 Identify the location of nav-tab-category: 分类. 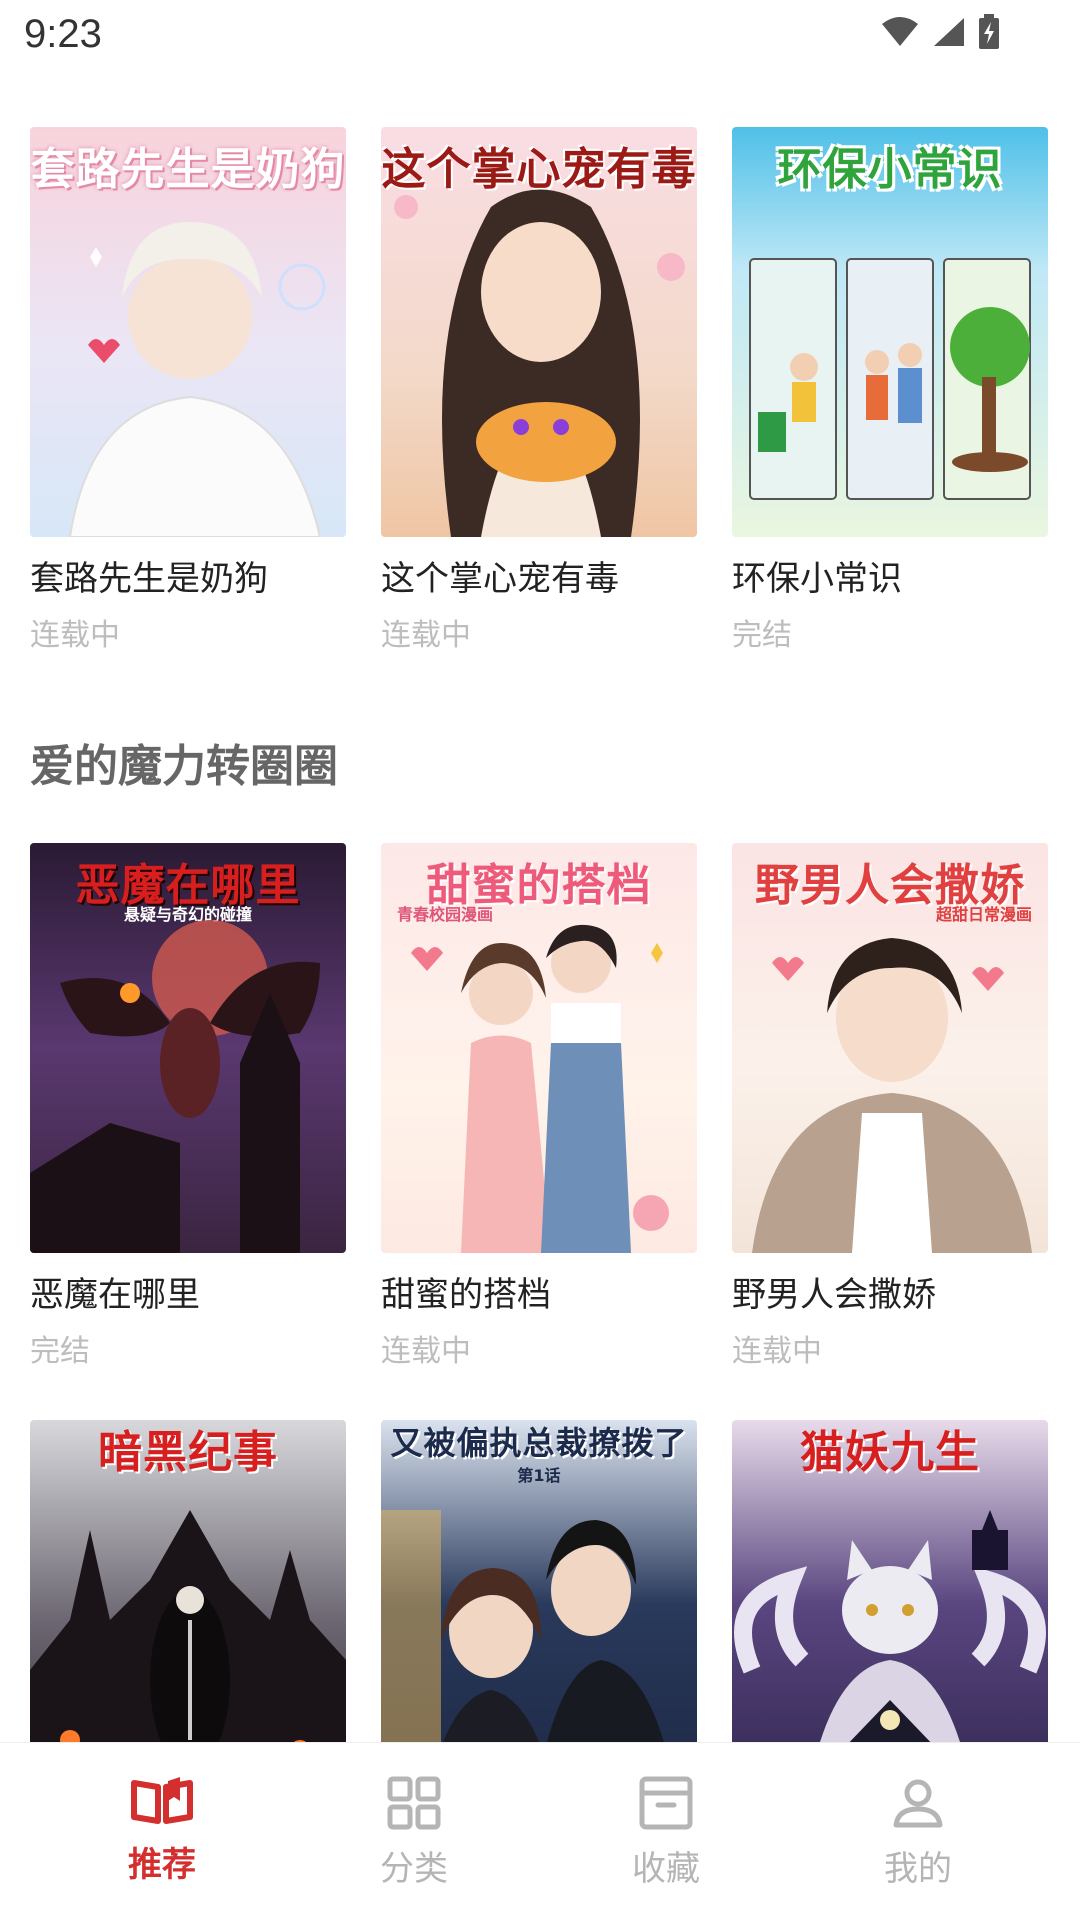
(414, 1832).